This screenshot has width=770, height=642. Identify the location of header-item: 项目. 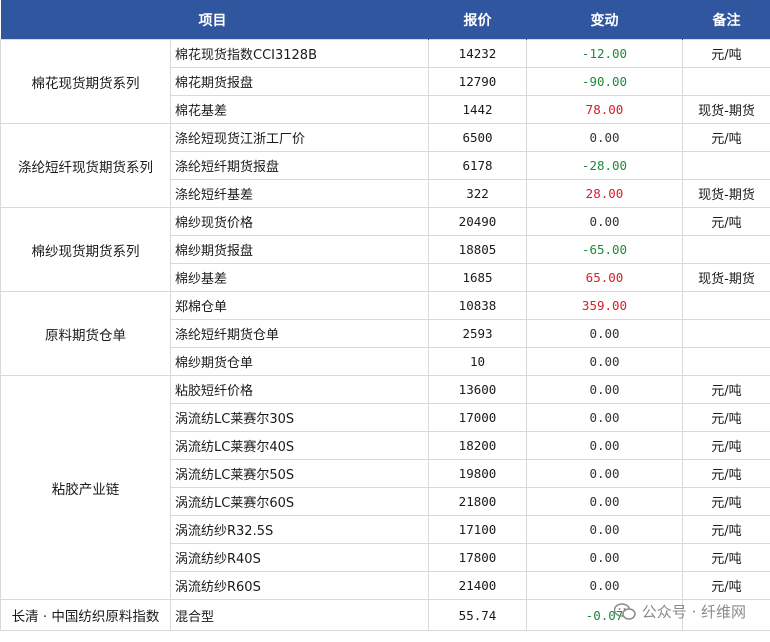
(214, 20).